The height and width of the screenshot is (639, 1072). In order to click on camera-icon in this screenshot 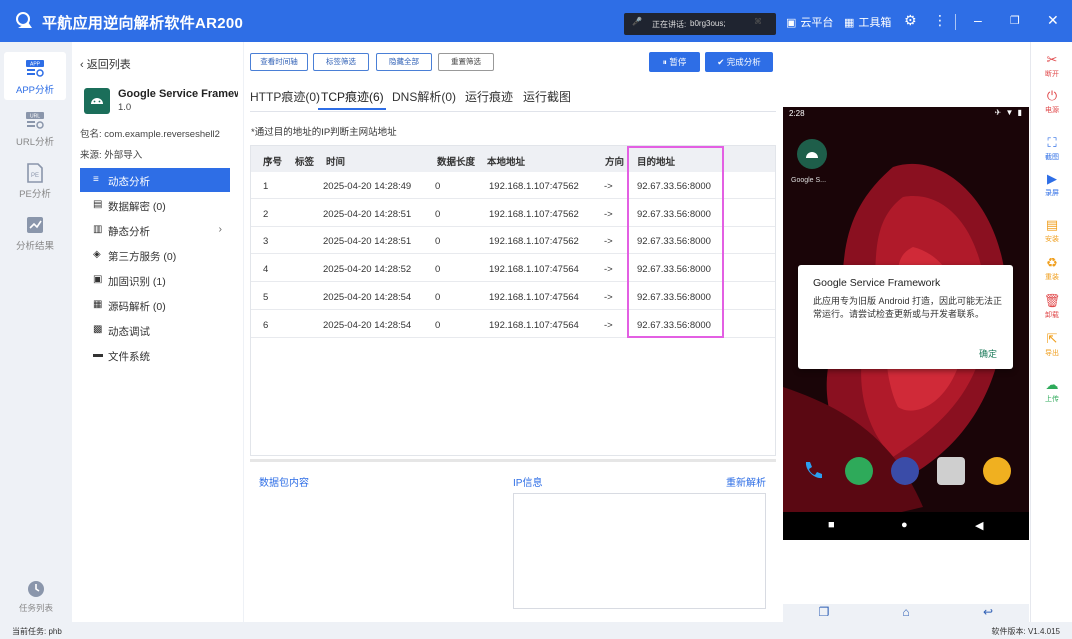, I will do `click(951, 471)`.